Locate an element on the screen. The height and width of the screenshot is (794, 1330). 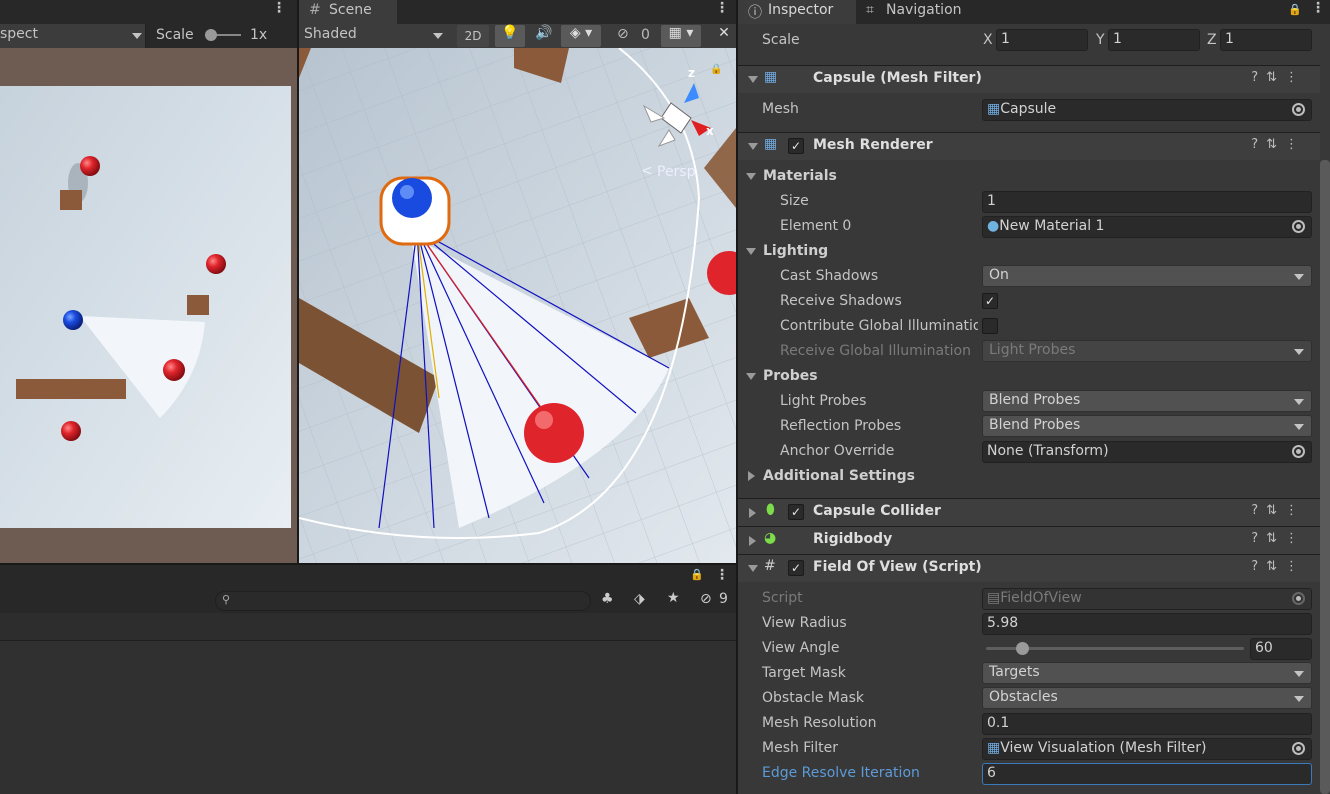
hidden-objects-toggle: ⊘ 0 is located at coordinates (634, 36).